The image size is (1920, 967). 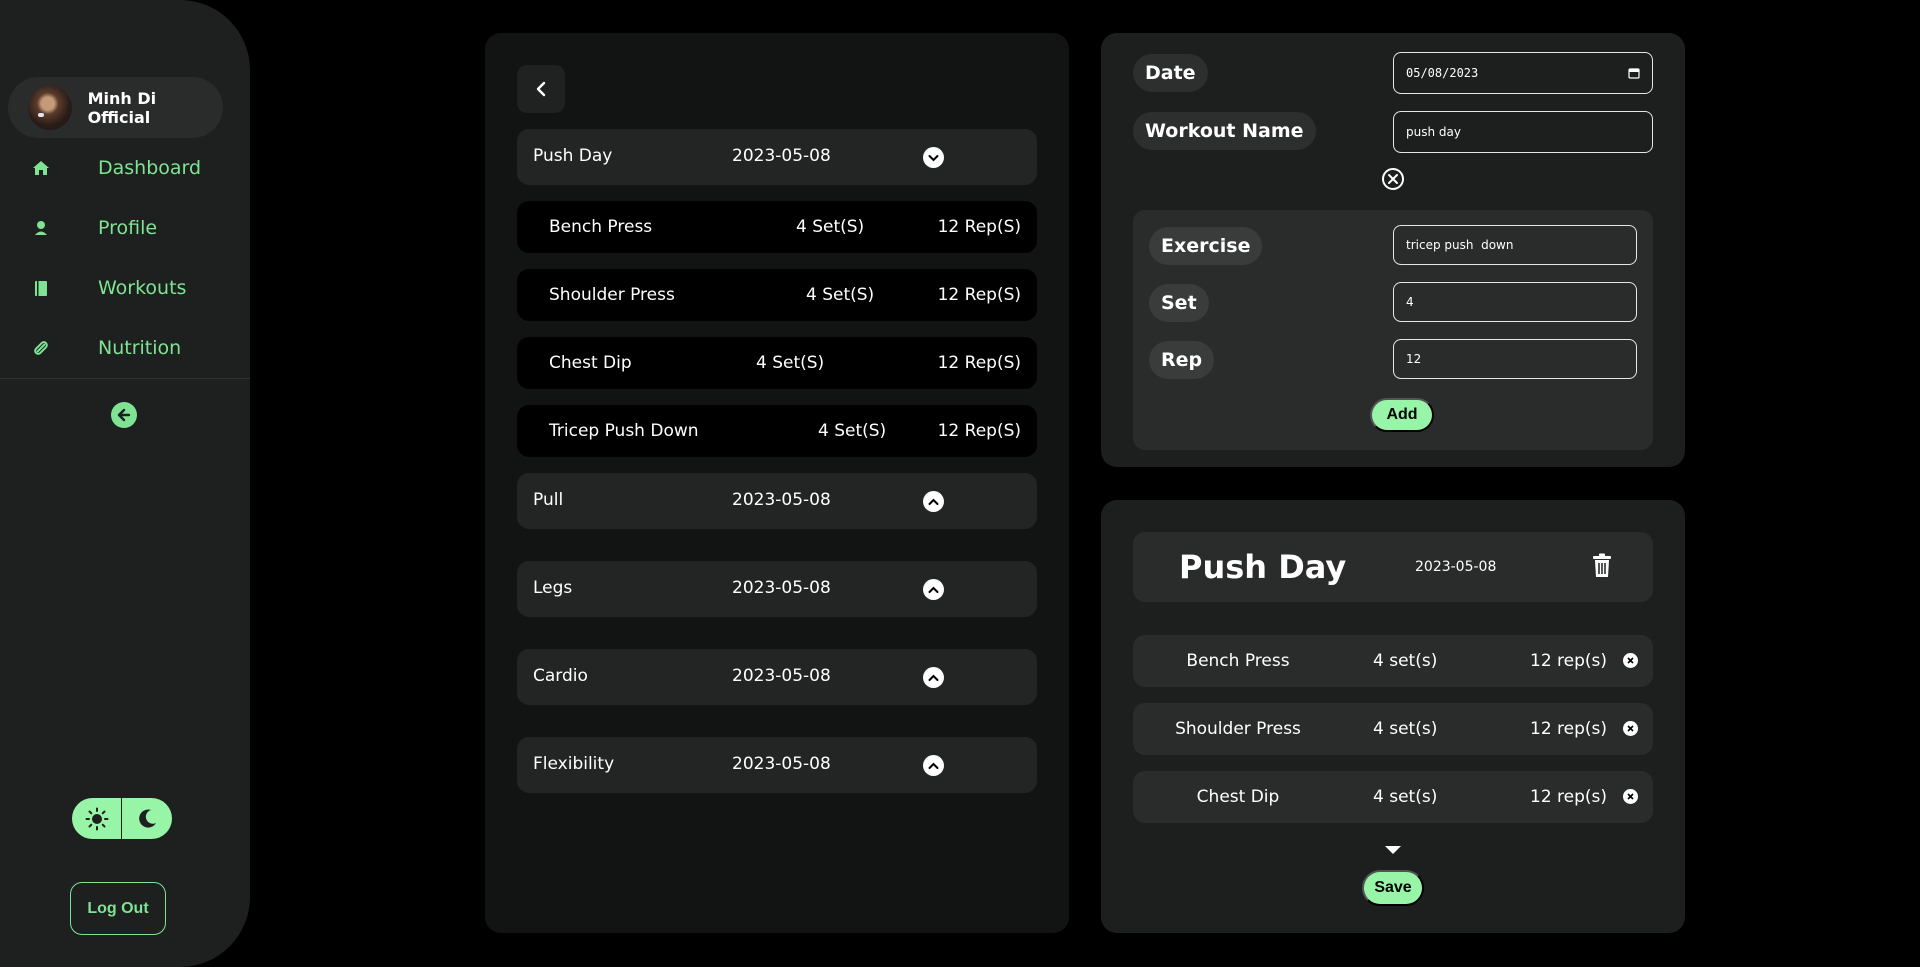 What do you see at coordinates (41, 288) in the screenshot?
I see `book-icon` at bounding box center [41, 288].